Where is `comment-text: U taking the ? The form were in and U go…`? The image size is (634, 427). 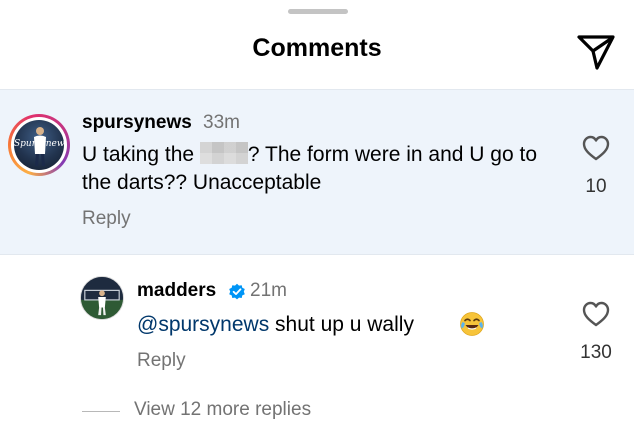 comment-text: U taking the ? The form were in and U go… is located at coordinates (317, 169).